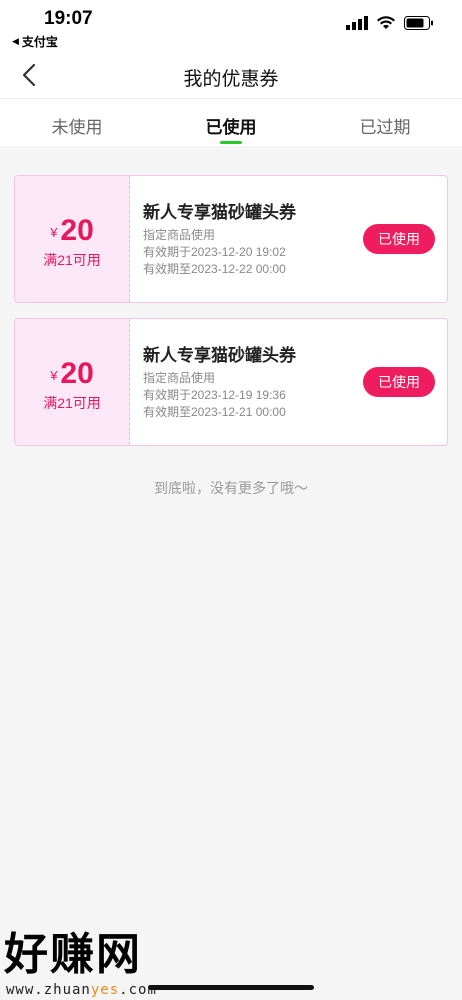 This screenshot has width=462, height=1000. Describe the element at coordinates (105, 990) in the screenshot. I see `watermark-url-highlight: yes` at that location.